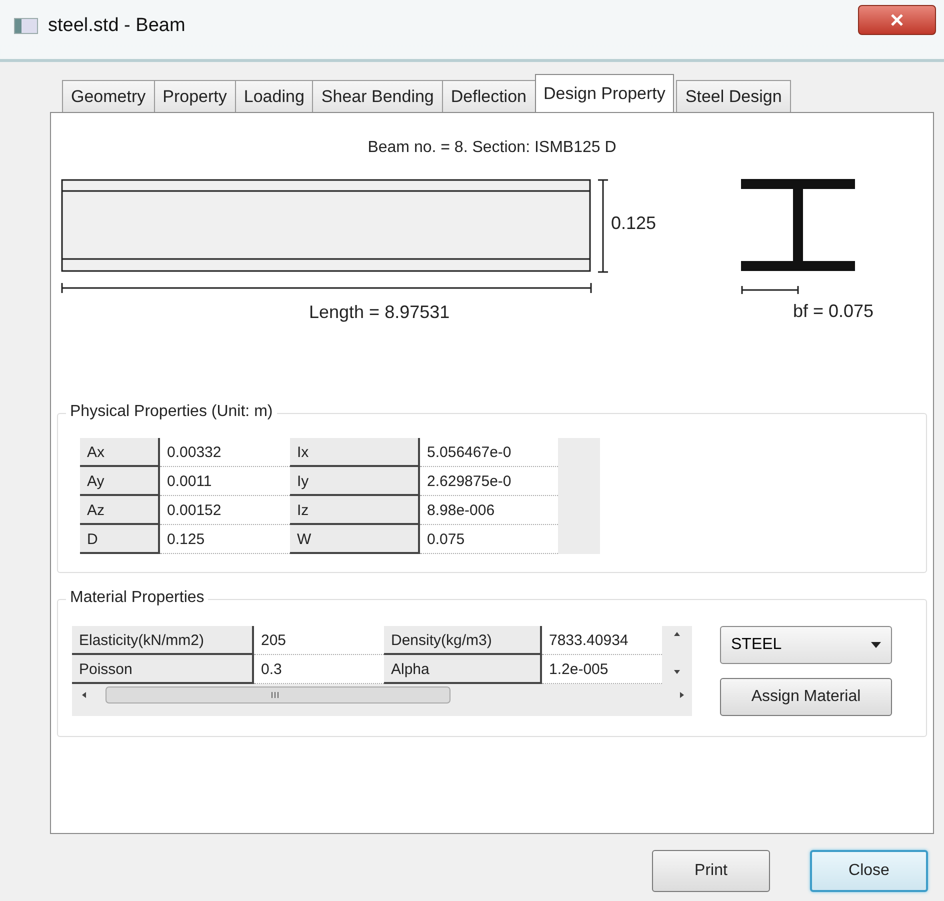  What do you see at coordinates (806, 645) in the screenshot?
I see `material-dropdown: STEEL` at bounding box center [806, 645].